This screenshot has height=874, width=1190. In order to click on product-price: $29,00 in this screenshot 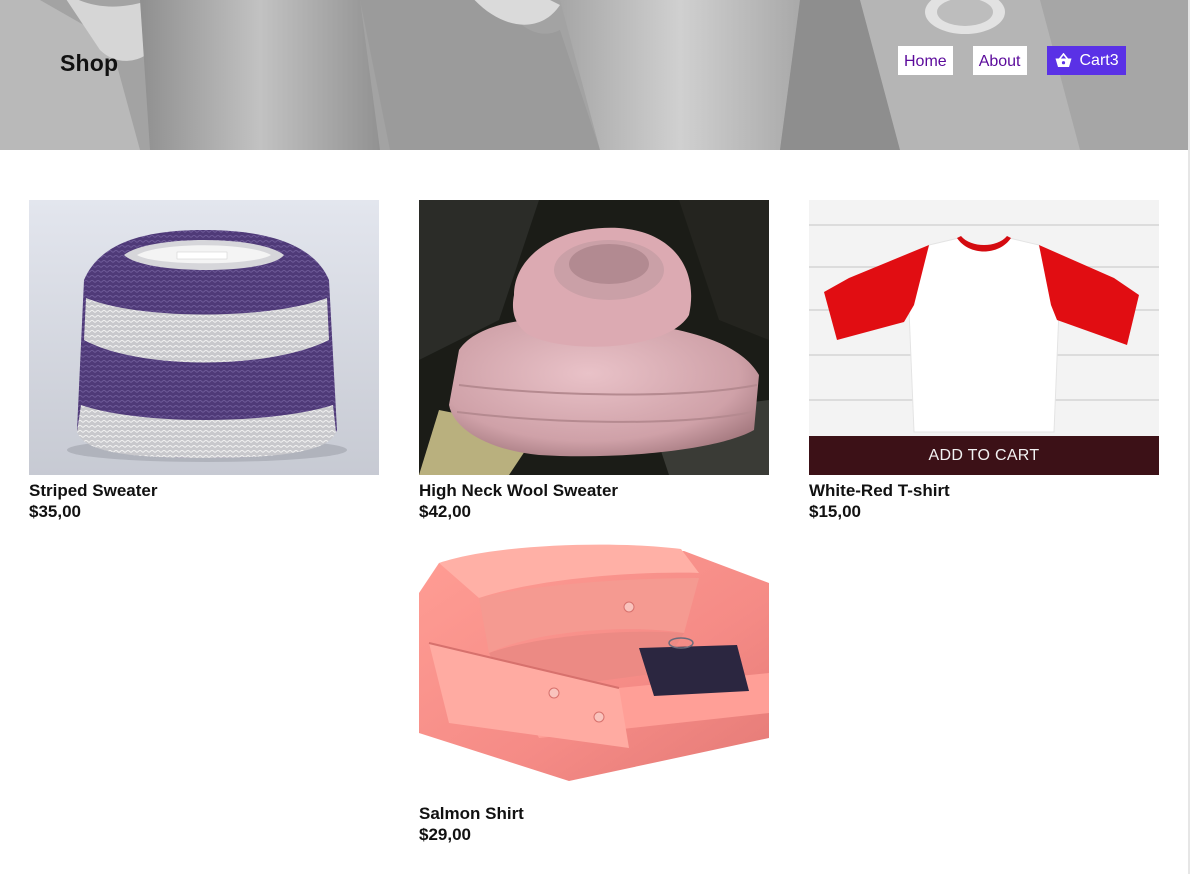, I will do `click(445, 834)`.